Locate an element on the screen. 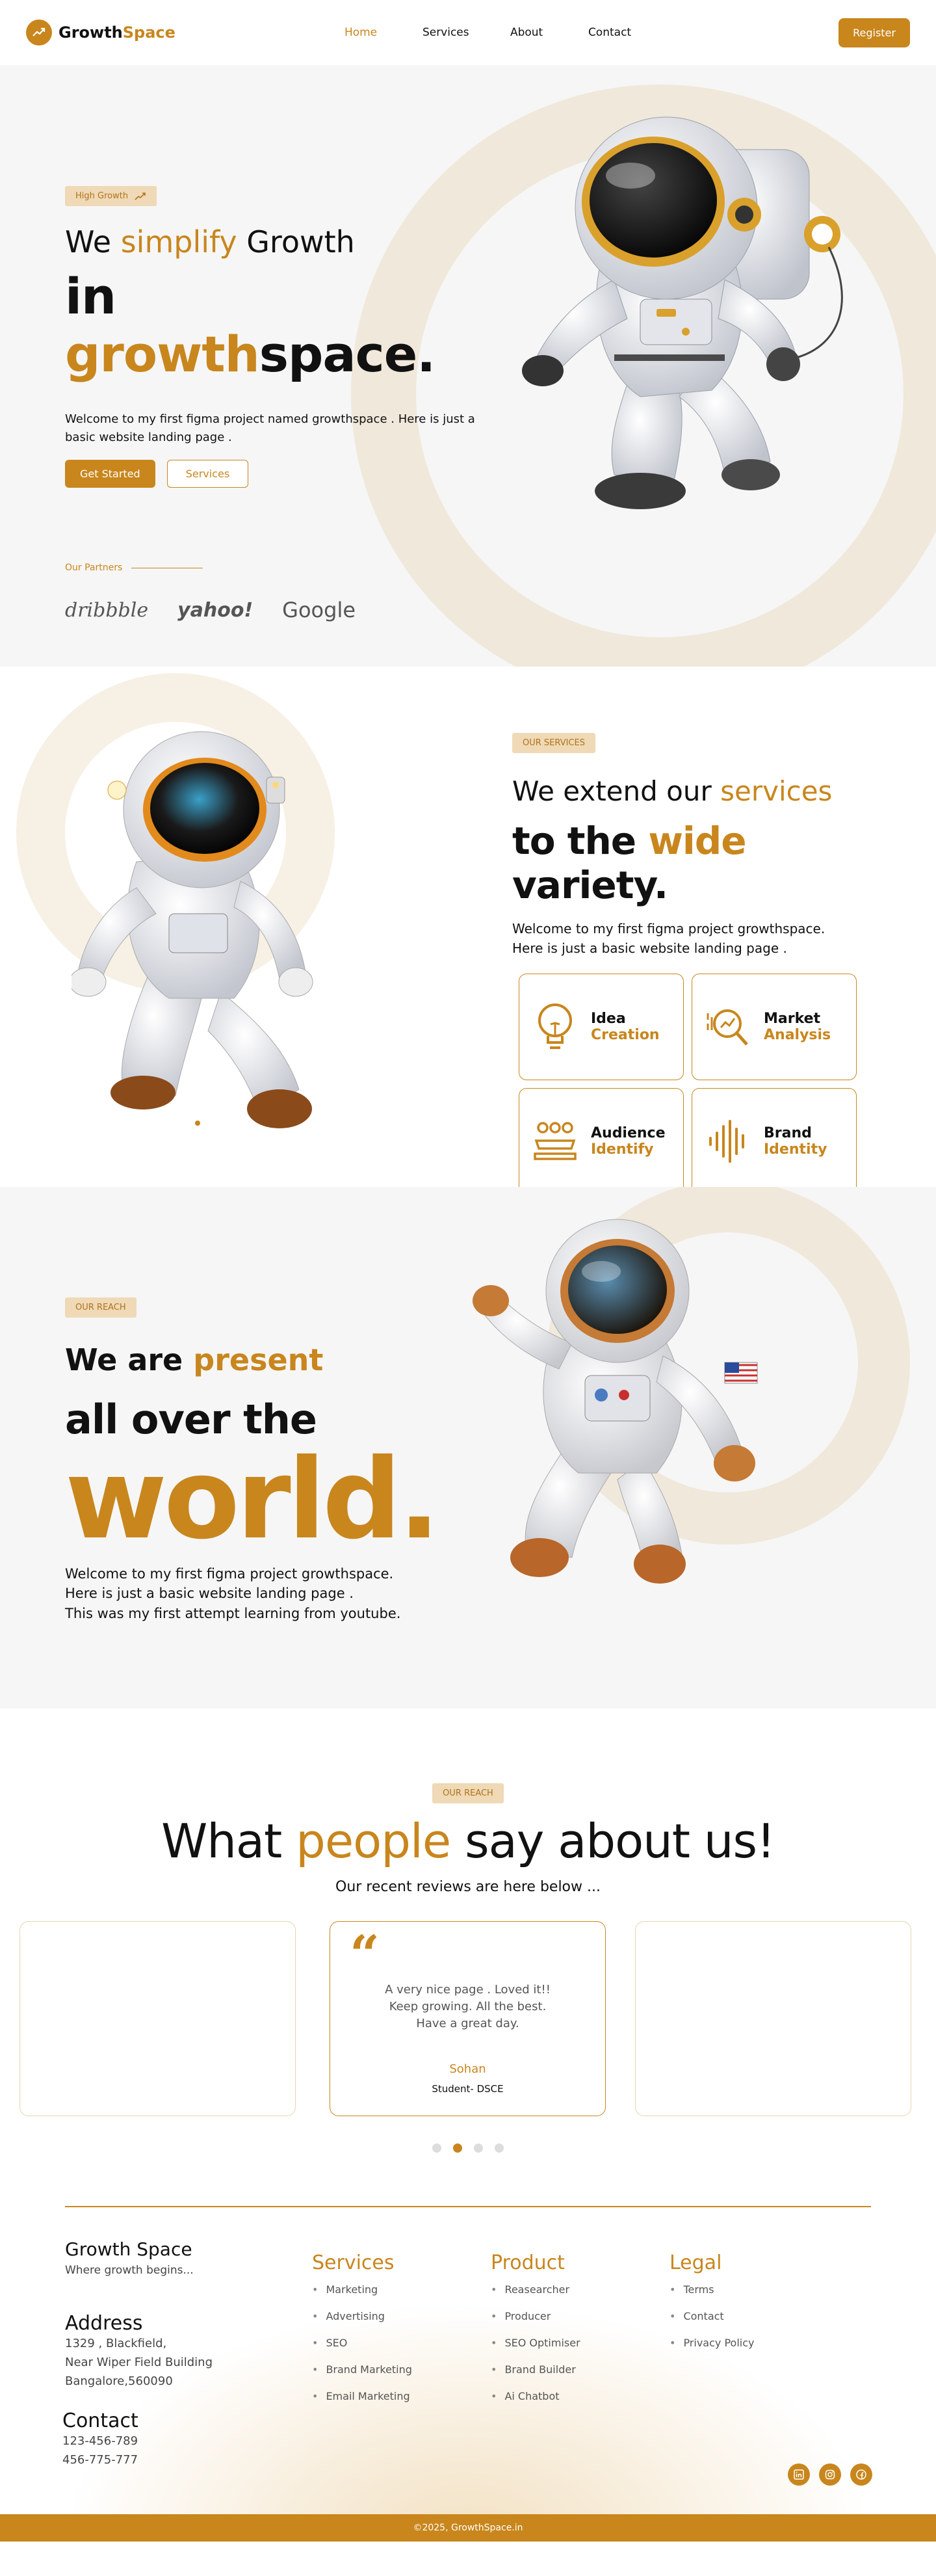 This screenshot has width=936, height=2576. service-card-text: Idea Creation is located at coordinates (626, 1027).